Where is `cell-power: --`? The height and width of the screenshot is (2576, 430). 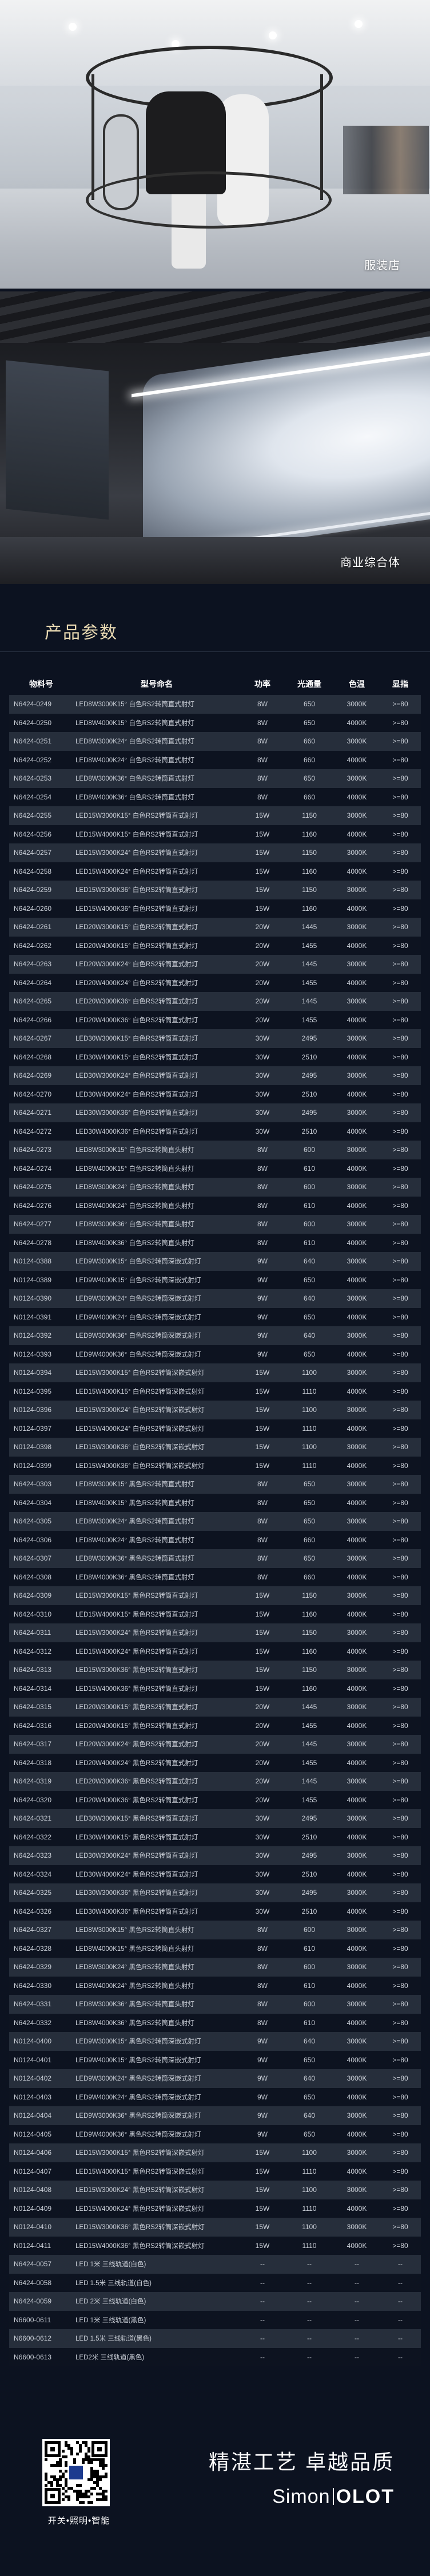
cell-power: -- is located at coordinates (262, 2356).